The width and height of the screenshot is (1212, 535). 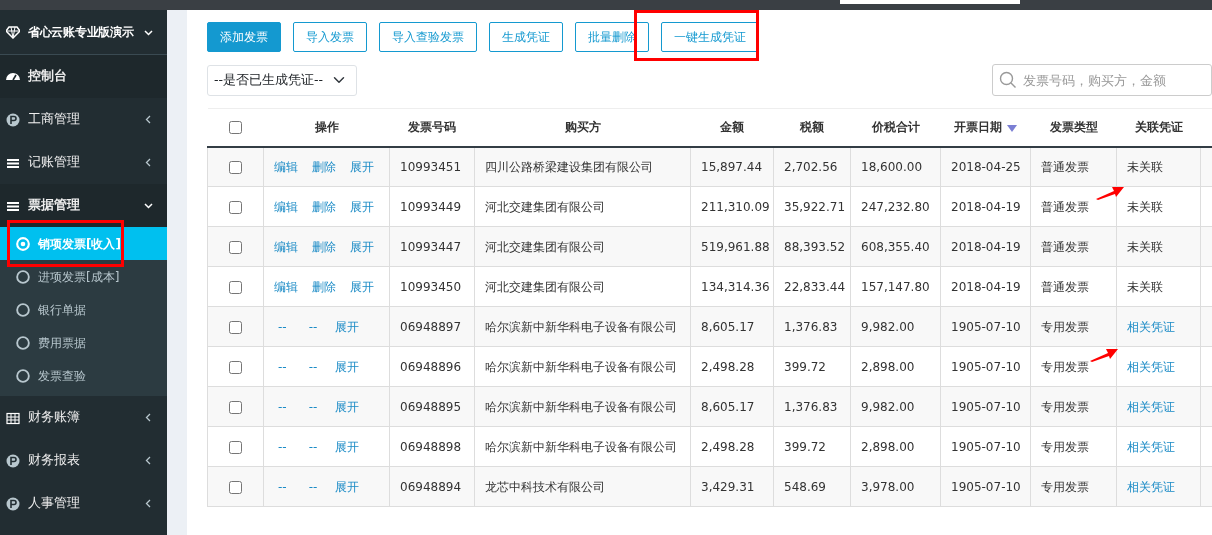 What do you see at coordinates (432, 326) in the screenshot?
I see `table-cell: 06948897` at bounding box center [432, 326].